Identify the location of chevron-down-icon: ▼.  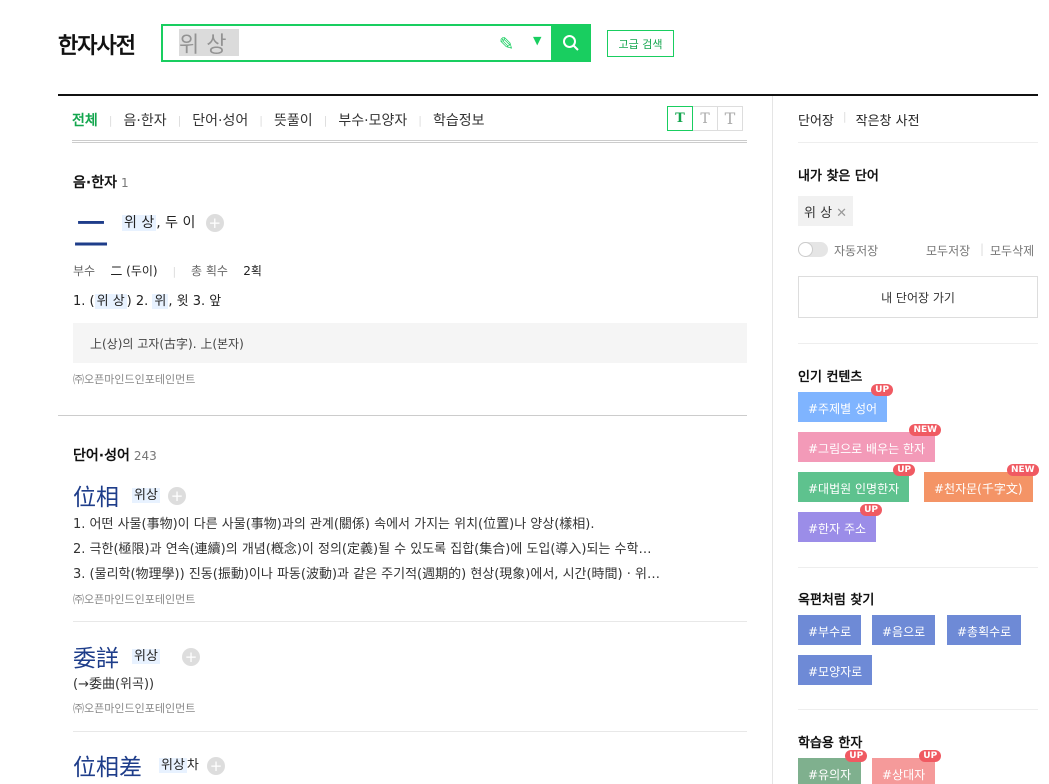
(537, 40).